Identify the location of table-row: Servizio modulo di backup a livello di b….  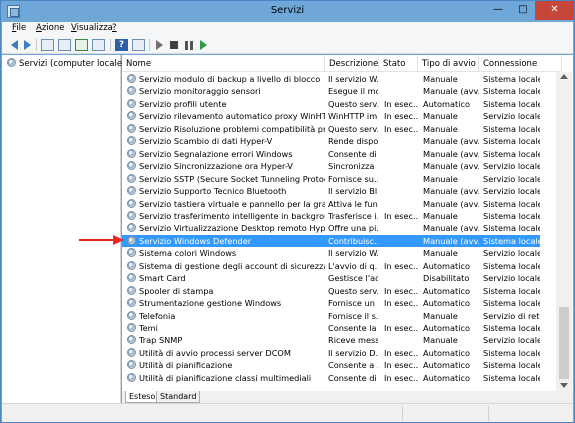
(331, 79).